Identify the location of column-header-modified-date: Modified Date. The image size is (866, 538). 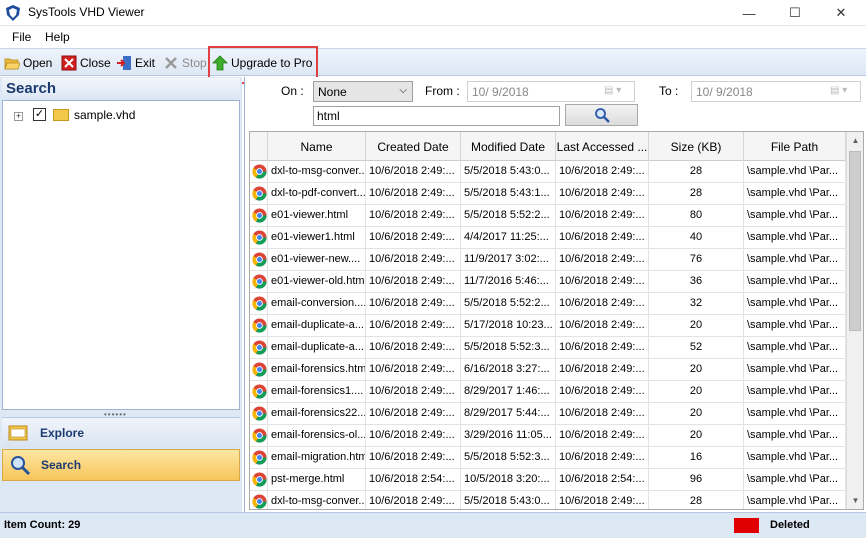
(508, 146).